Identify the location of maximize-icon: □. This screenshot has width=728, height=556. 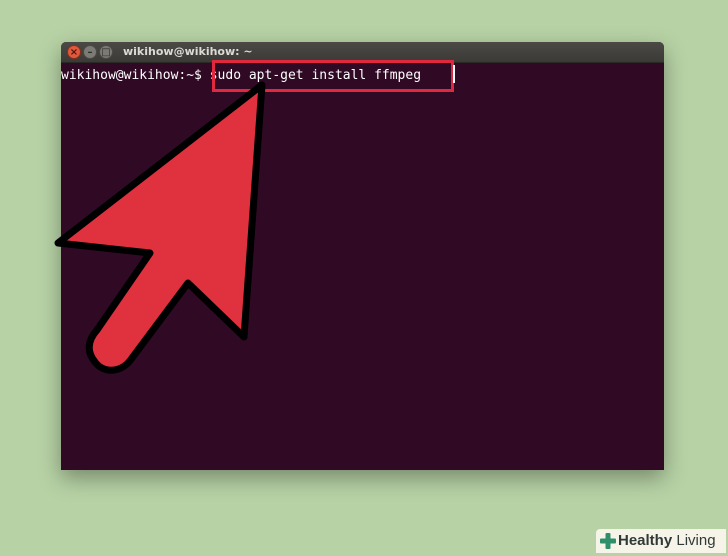
(106, 52).